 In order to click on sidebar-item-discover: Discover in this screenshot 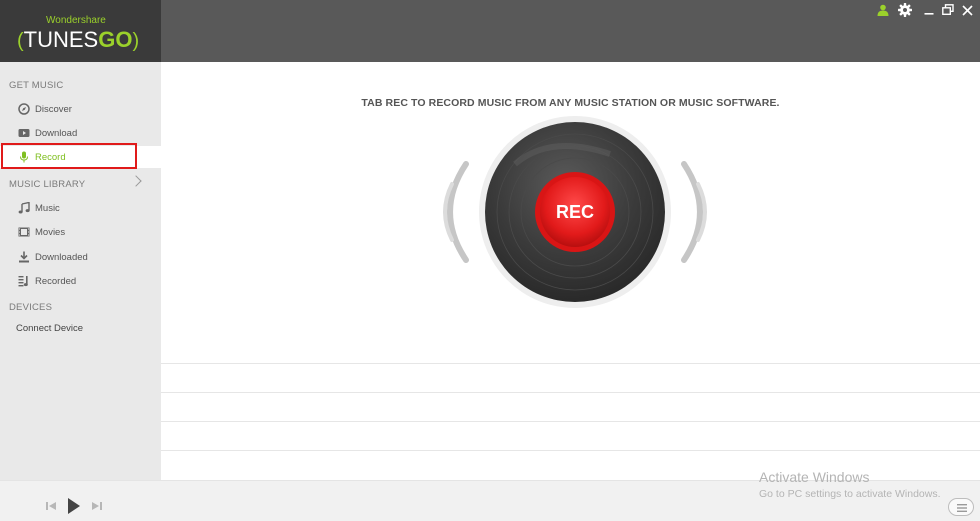, I will do `click(80, 109)`.